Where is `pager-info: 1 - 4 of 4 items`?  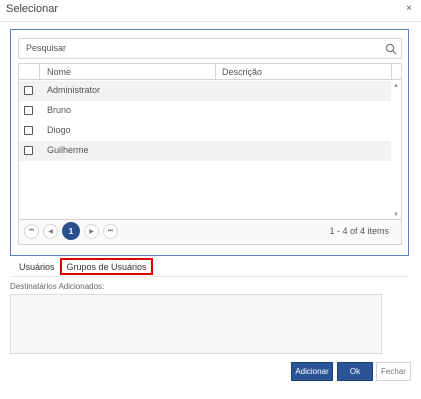 pager-info: 1 - 4 of 4 items is located at coordinates (359, 231).